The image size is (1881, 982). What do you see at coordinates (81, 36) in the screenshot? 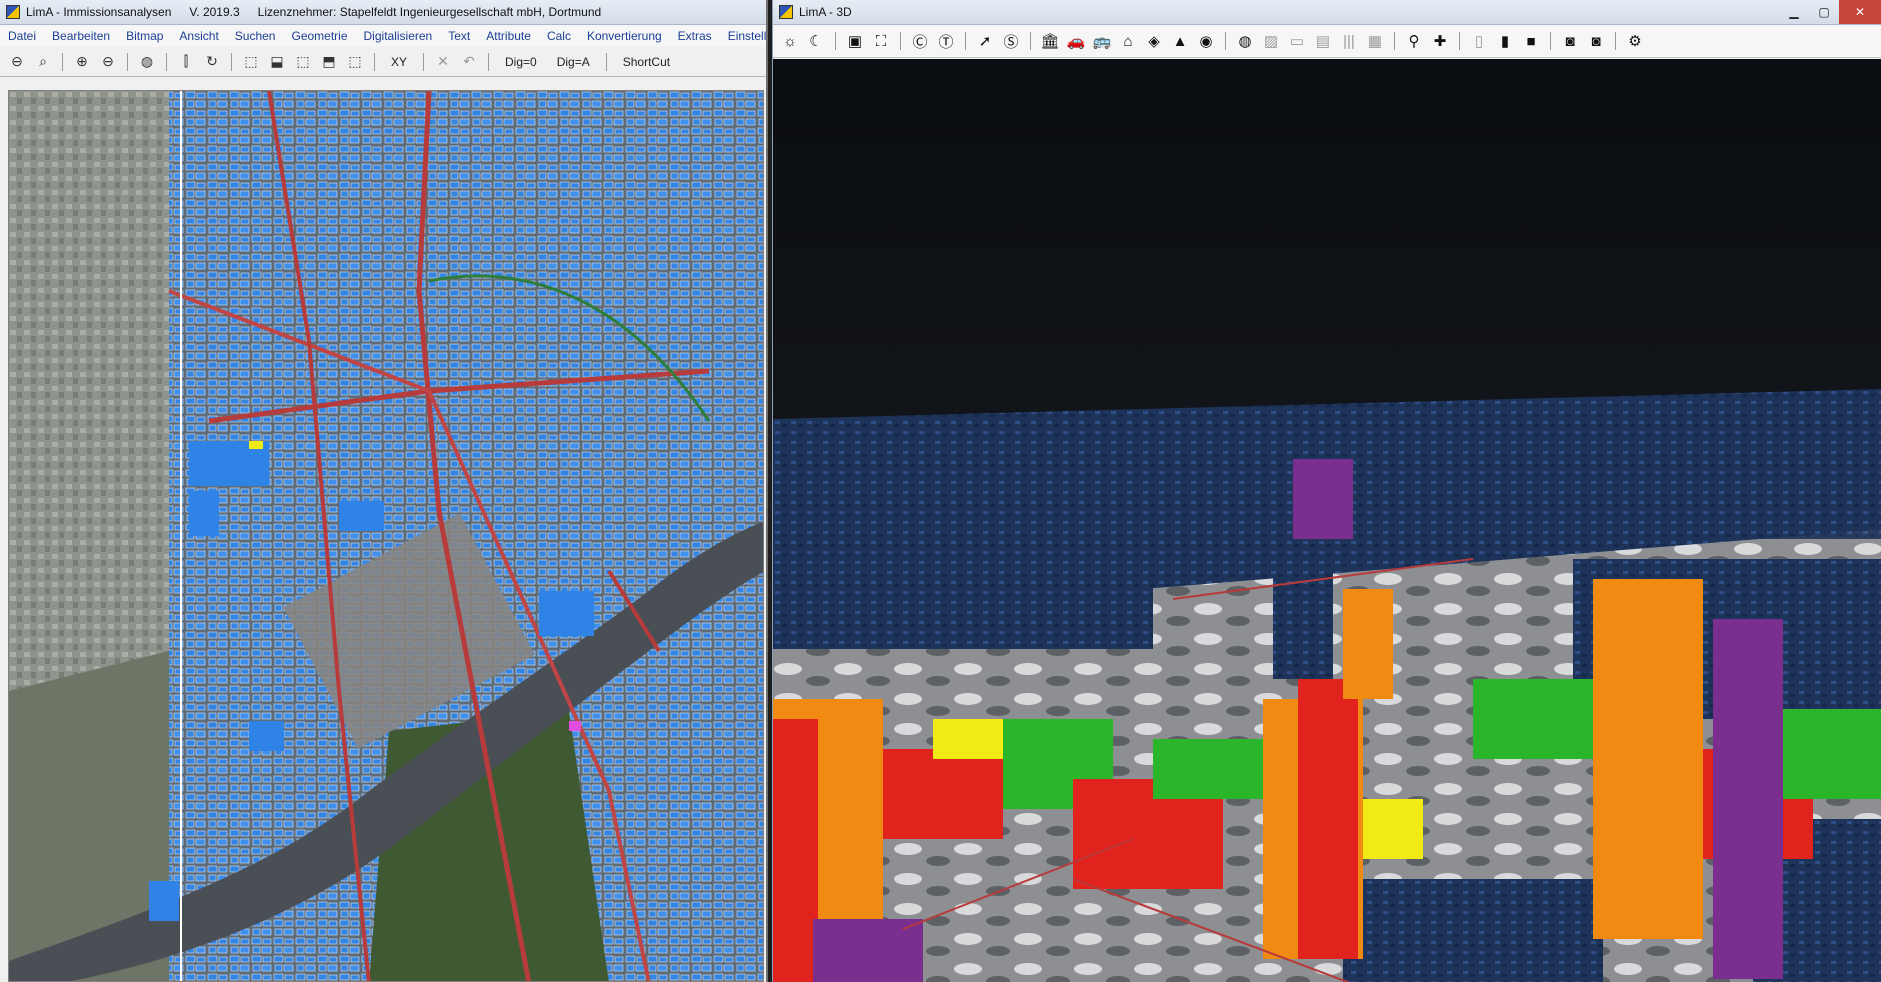
I see `menu-bearbeiten: Bearbeiten` at bounding box center [81, 36].